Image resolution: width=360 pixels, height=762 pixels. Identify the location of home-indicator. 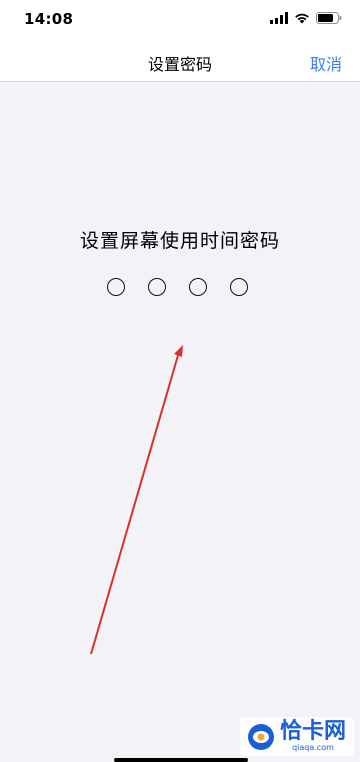
(181, 760).